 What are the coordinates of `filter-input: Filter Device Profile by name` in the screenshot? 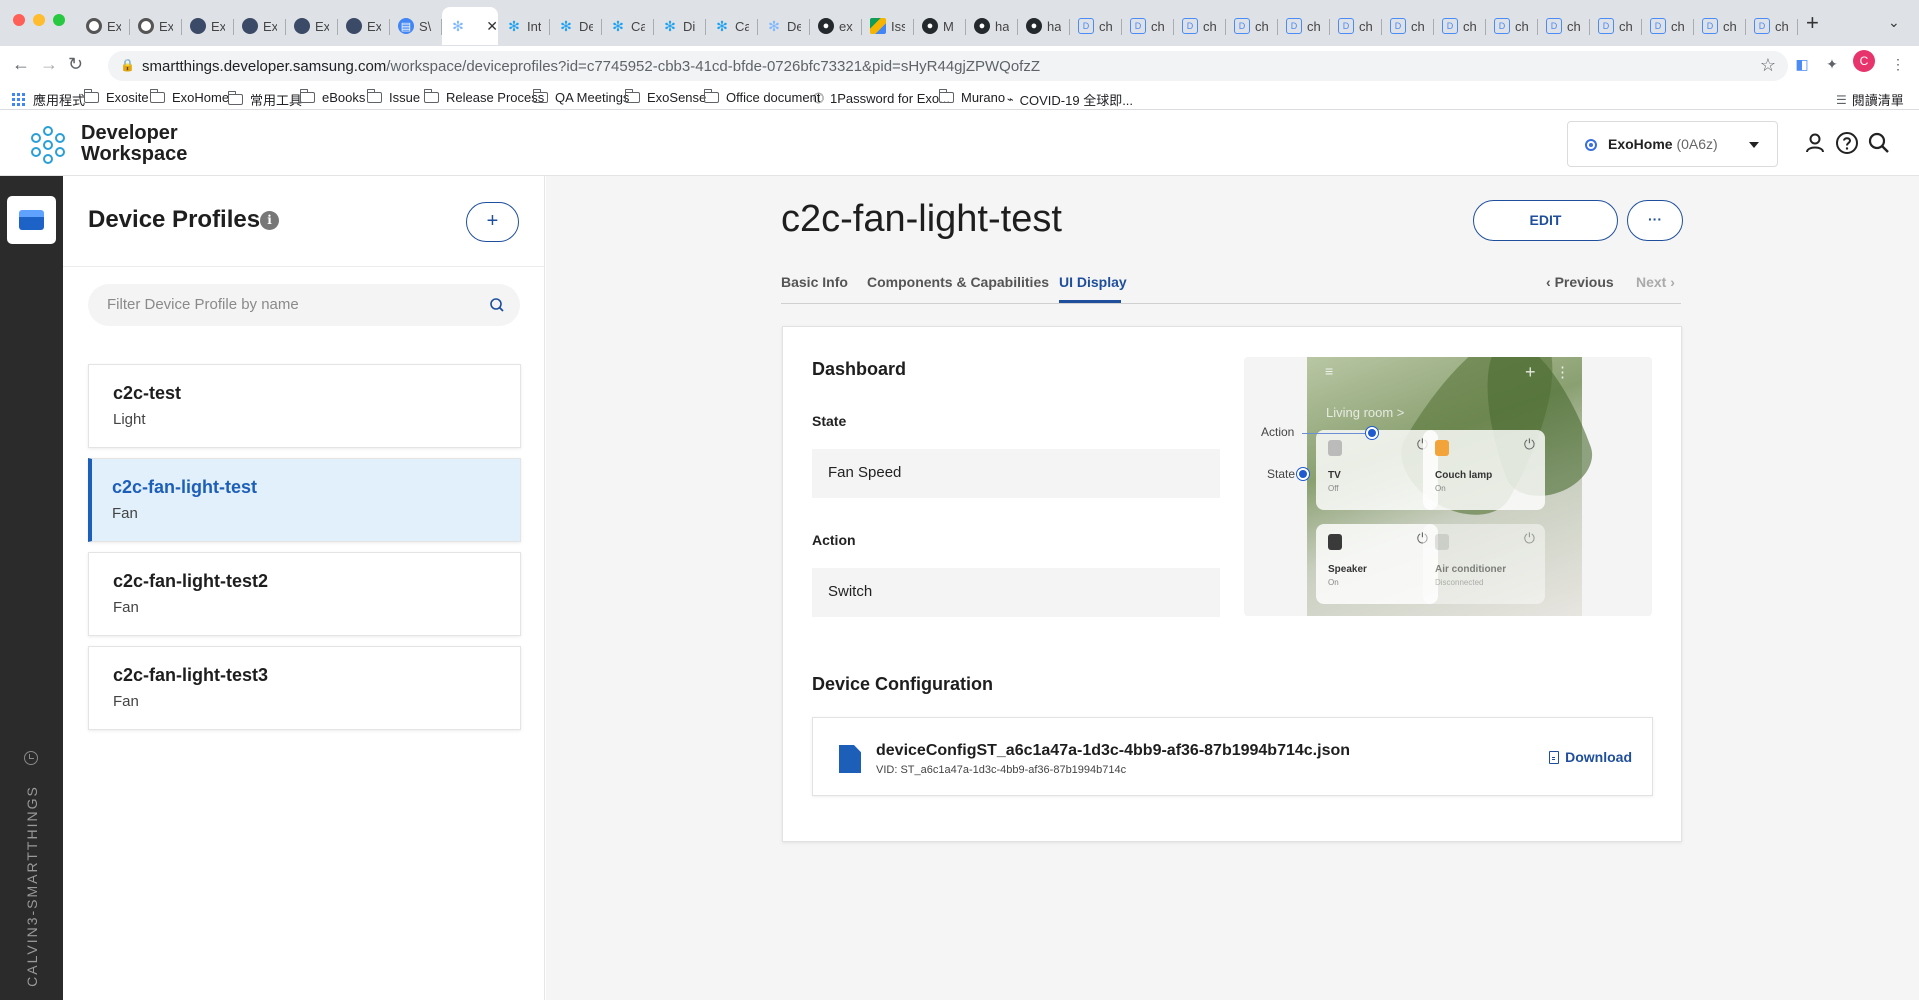 It's located at (304, 305).